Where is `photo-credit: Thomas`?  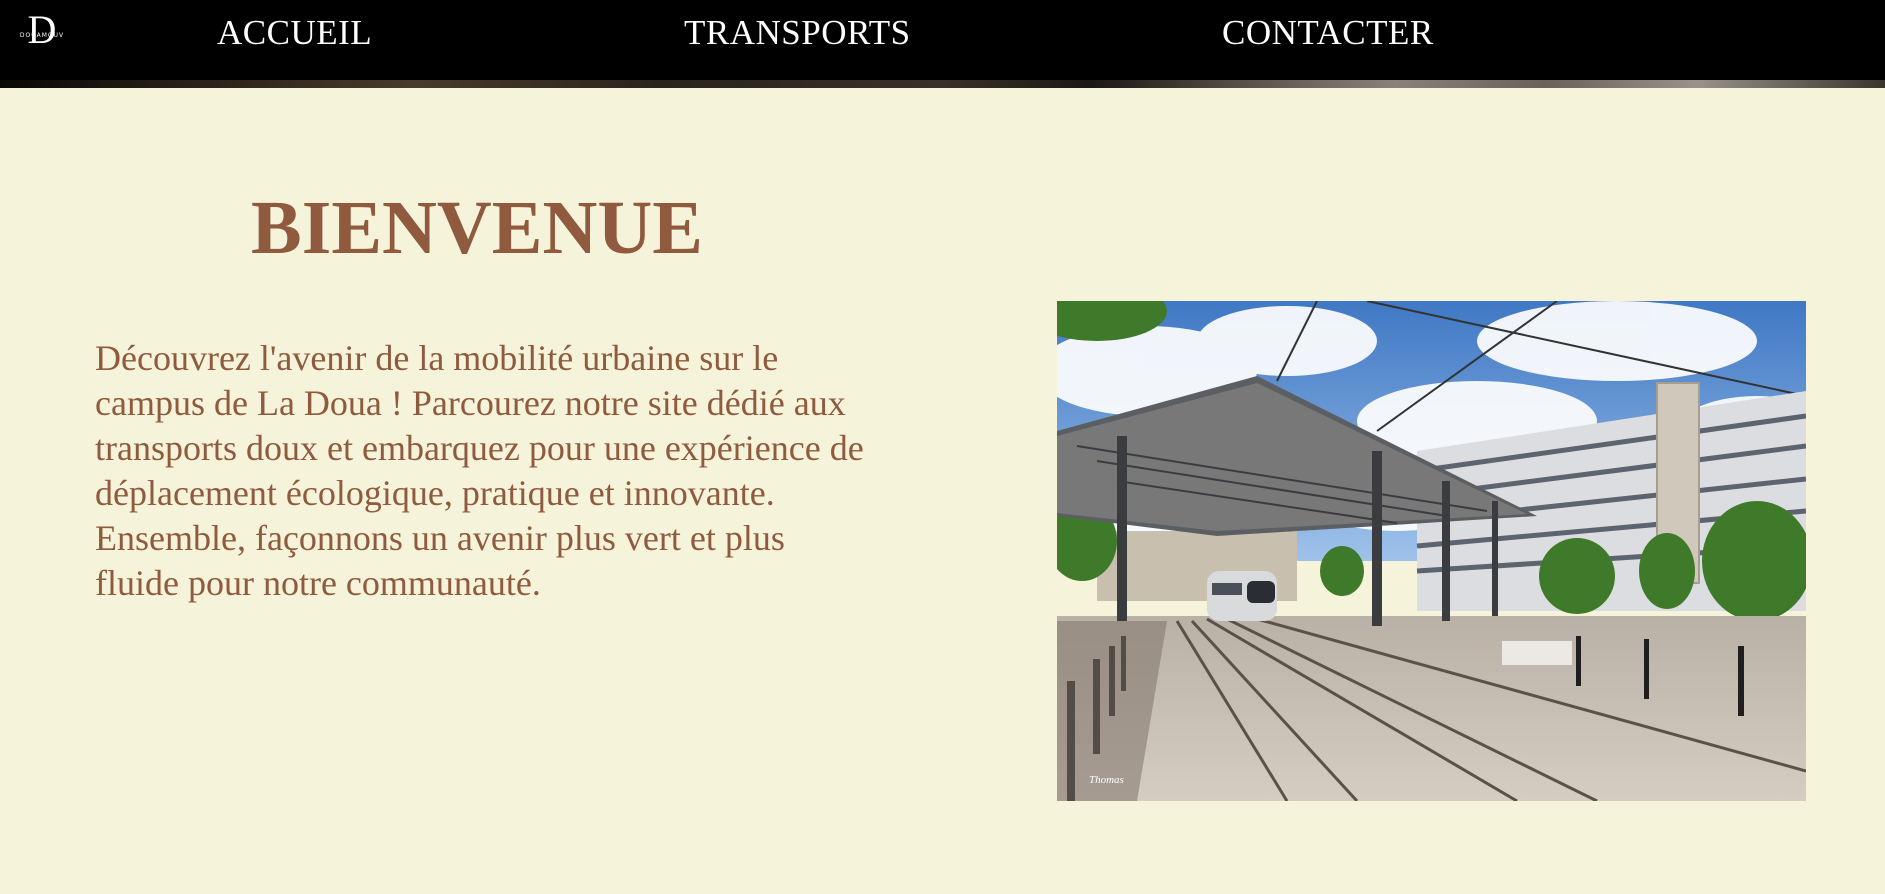 photo-credit: Thomas is located at coordinates (1106, 780).